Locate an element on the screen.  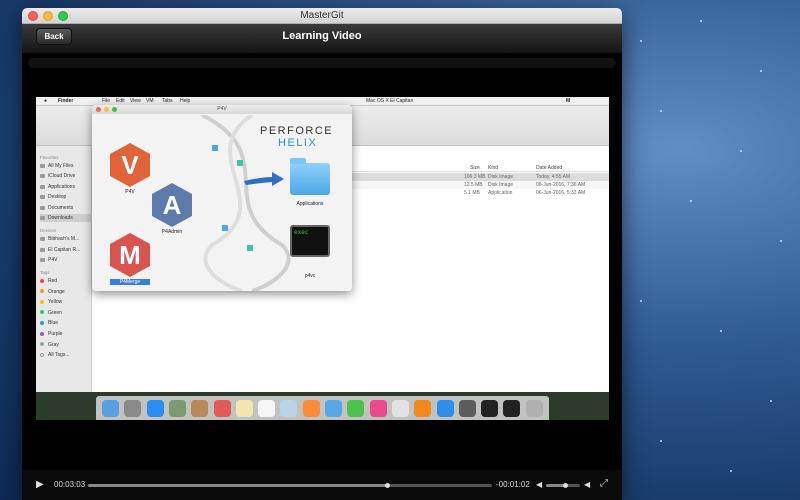
volume-high-icon: ◀ is located at coordinates (587, 484).